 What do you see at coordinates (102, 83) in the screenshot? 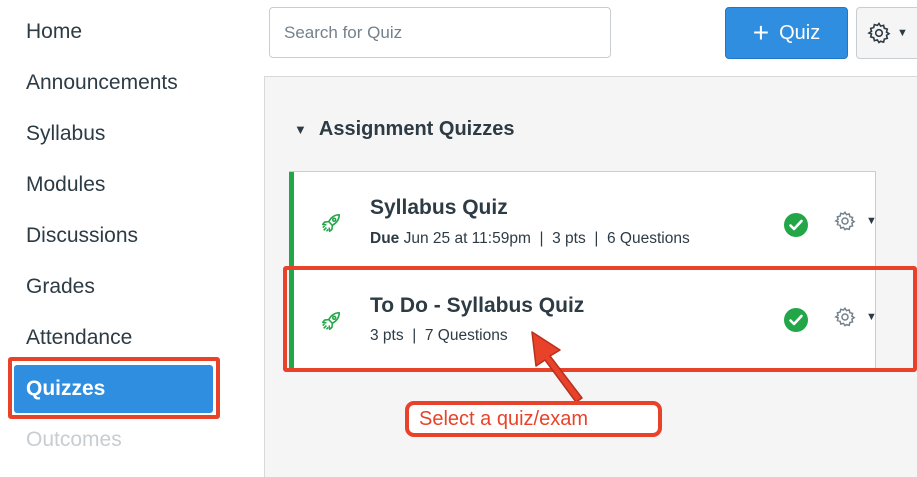
I see `nav-item-announcements: Announcements` at bounding box center [102, 83].